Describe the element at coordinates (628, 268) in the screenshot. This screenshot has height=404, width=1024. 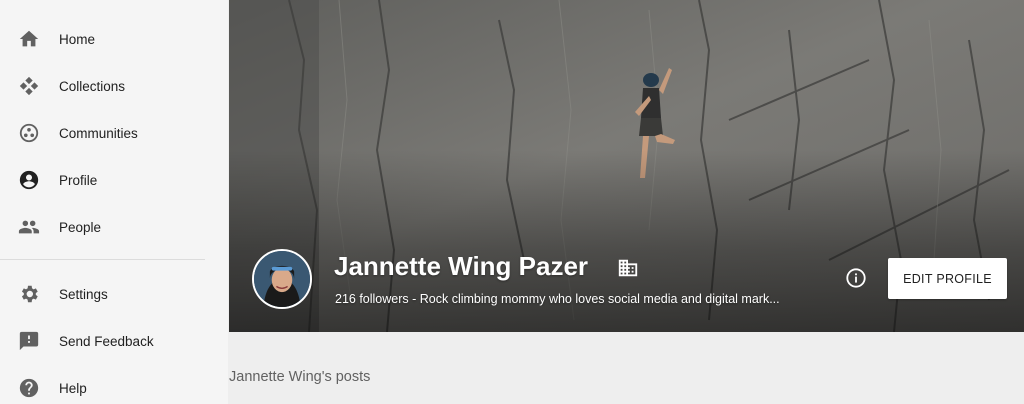
I see `building-icon` at that location.